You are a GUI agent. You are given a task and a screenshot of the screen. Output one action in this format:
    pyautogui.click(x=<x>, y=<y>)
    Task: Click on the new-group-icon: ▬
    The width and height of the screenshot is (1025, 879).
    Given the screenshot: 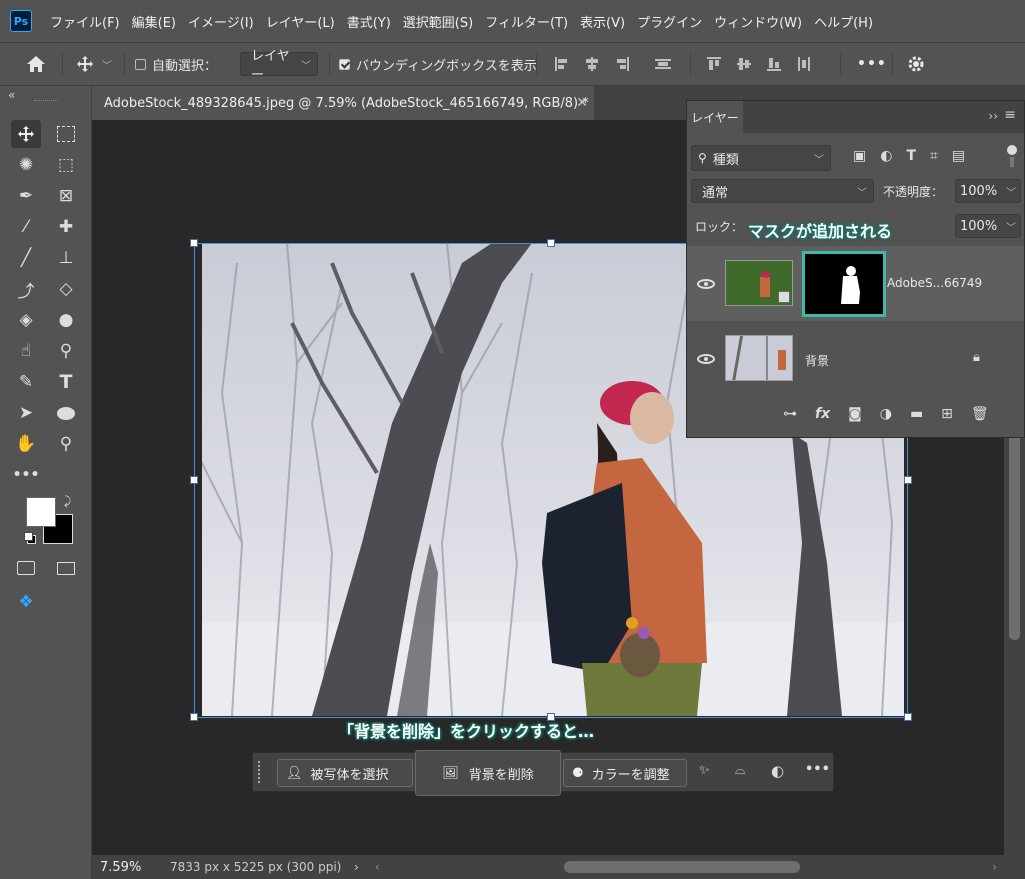 What is the action you would take?
    pyautogui.click(x=916, y=414)
    